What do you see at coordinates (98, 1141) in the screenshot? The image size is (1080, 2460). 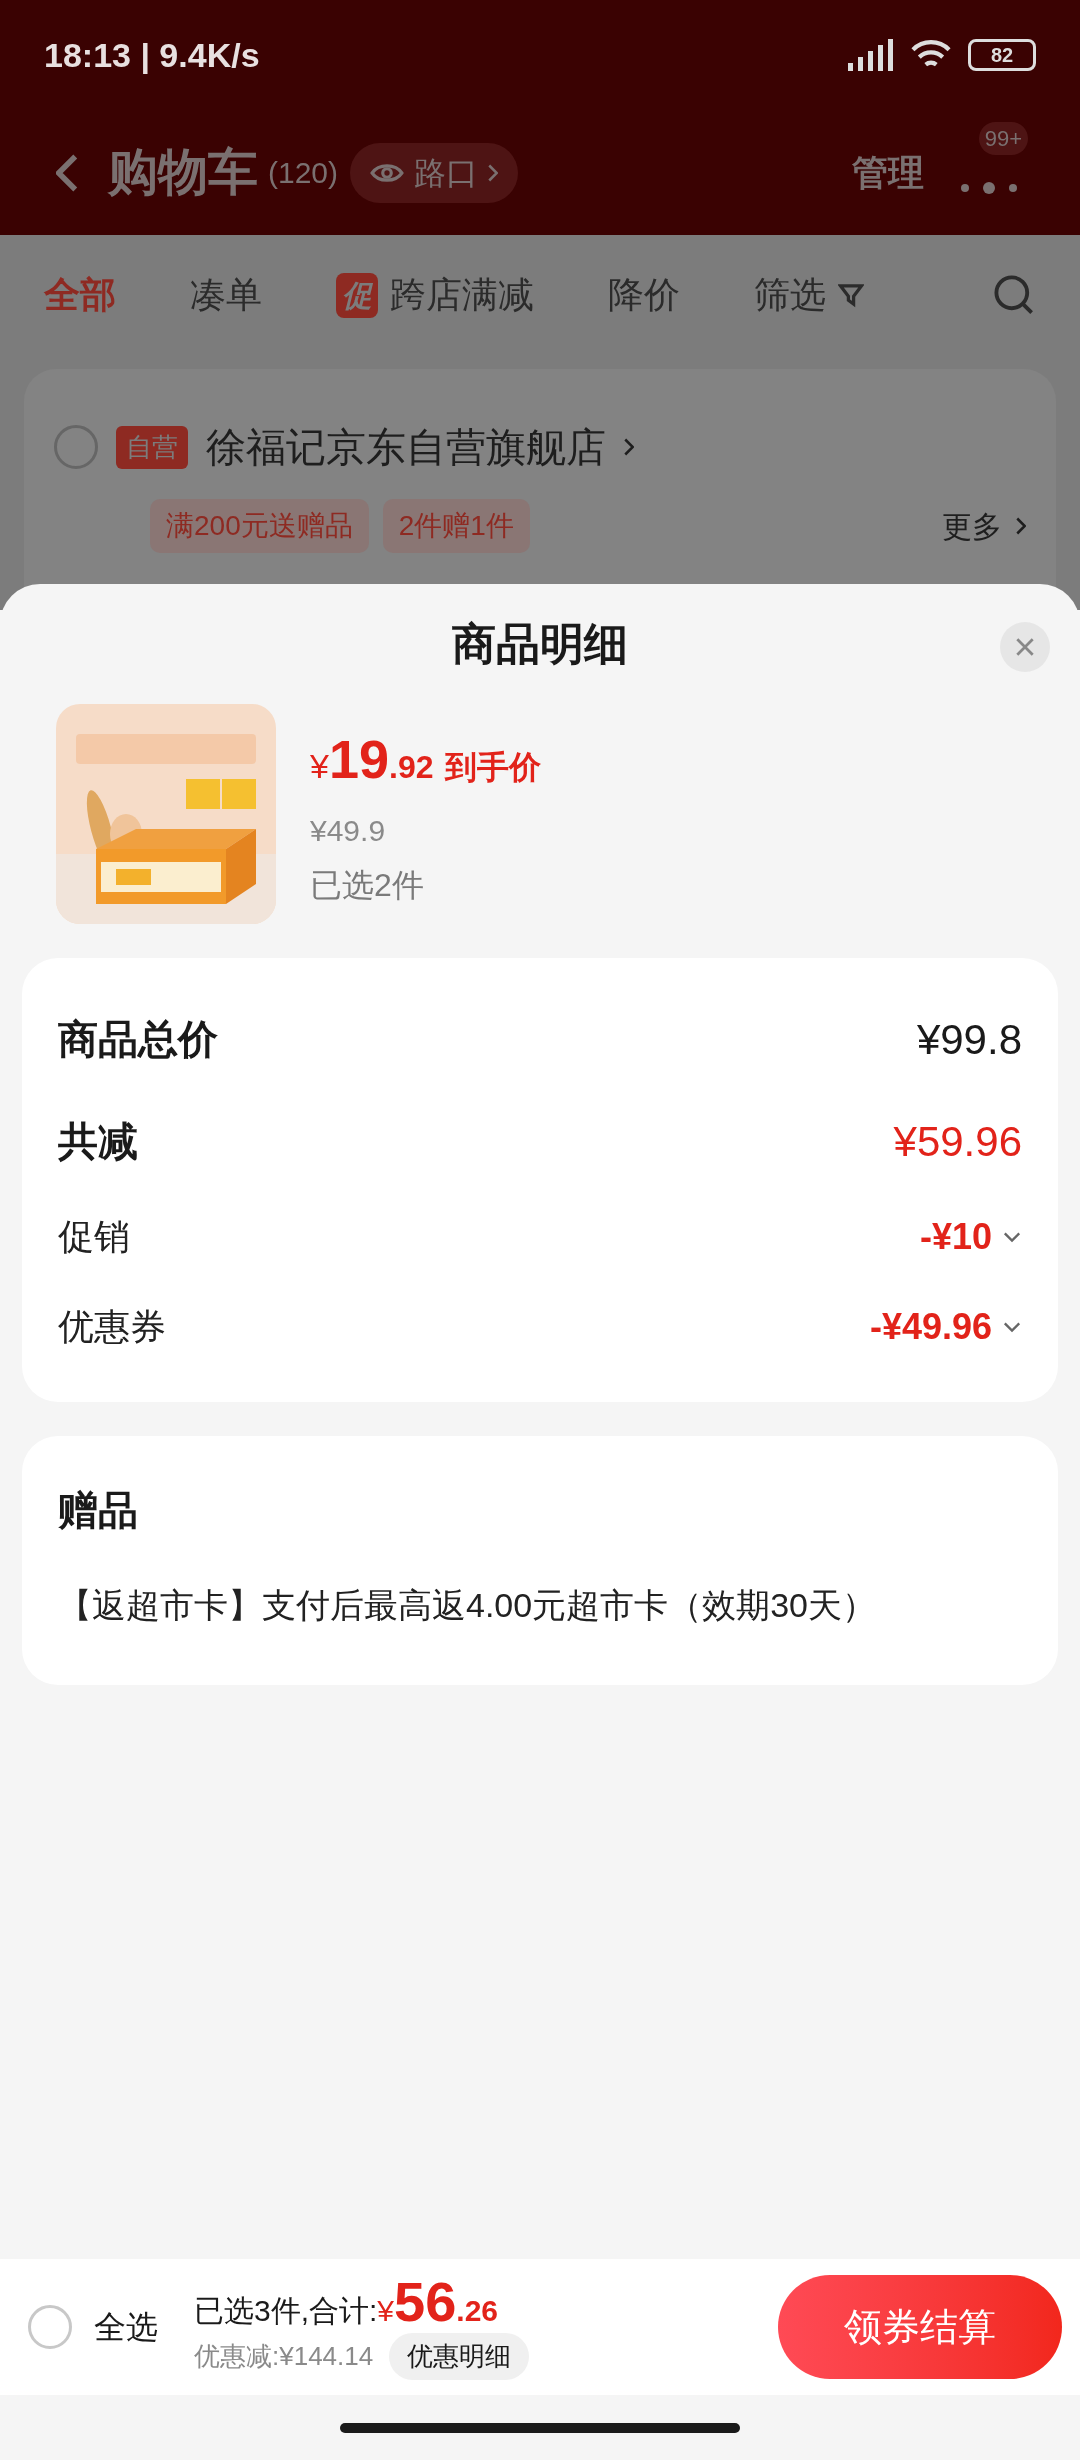 I see `summary-label: 共减` at bounding box center [98, 1141].